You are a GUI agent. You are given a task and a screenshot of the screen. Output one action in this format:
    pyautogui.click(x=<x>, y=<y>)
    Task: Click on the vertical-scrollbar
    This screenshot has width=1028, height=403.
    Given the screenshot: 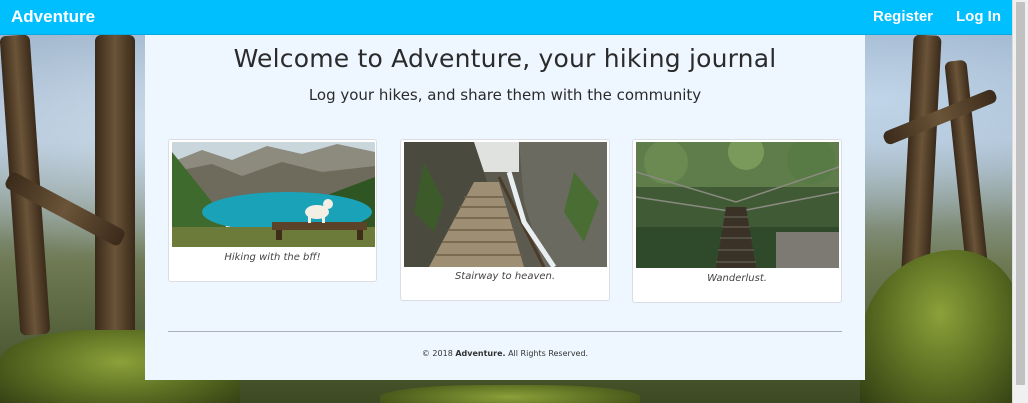 What is the action you would take?
    pyautogui.click(x=1020, y=201)
    